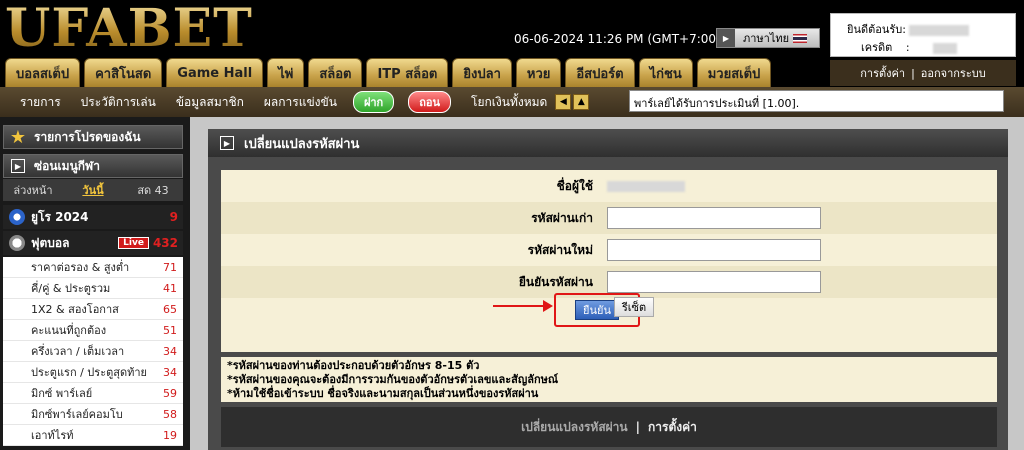 The height and width of the screenshot is (450, 1024). I want to click on ticker-controls: ◀ ▲, so click(572, 102).